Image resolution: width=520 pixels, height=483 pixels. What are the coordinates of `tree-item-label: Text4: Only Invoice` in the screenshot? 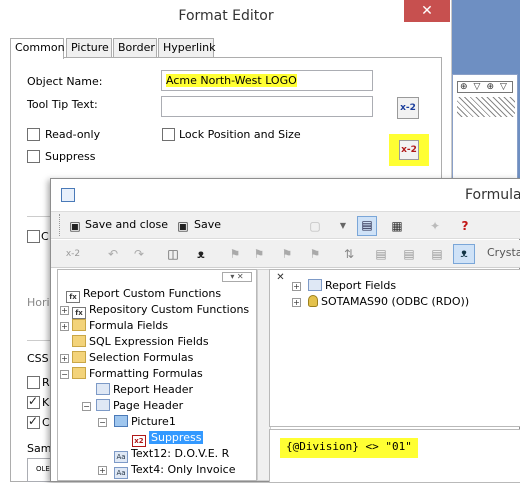 It's located at (183, 469).